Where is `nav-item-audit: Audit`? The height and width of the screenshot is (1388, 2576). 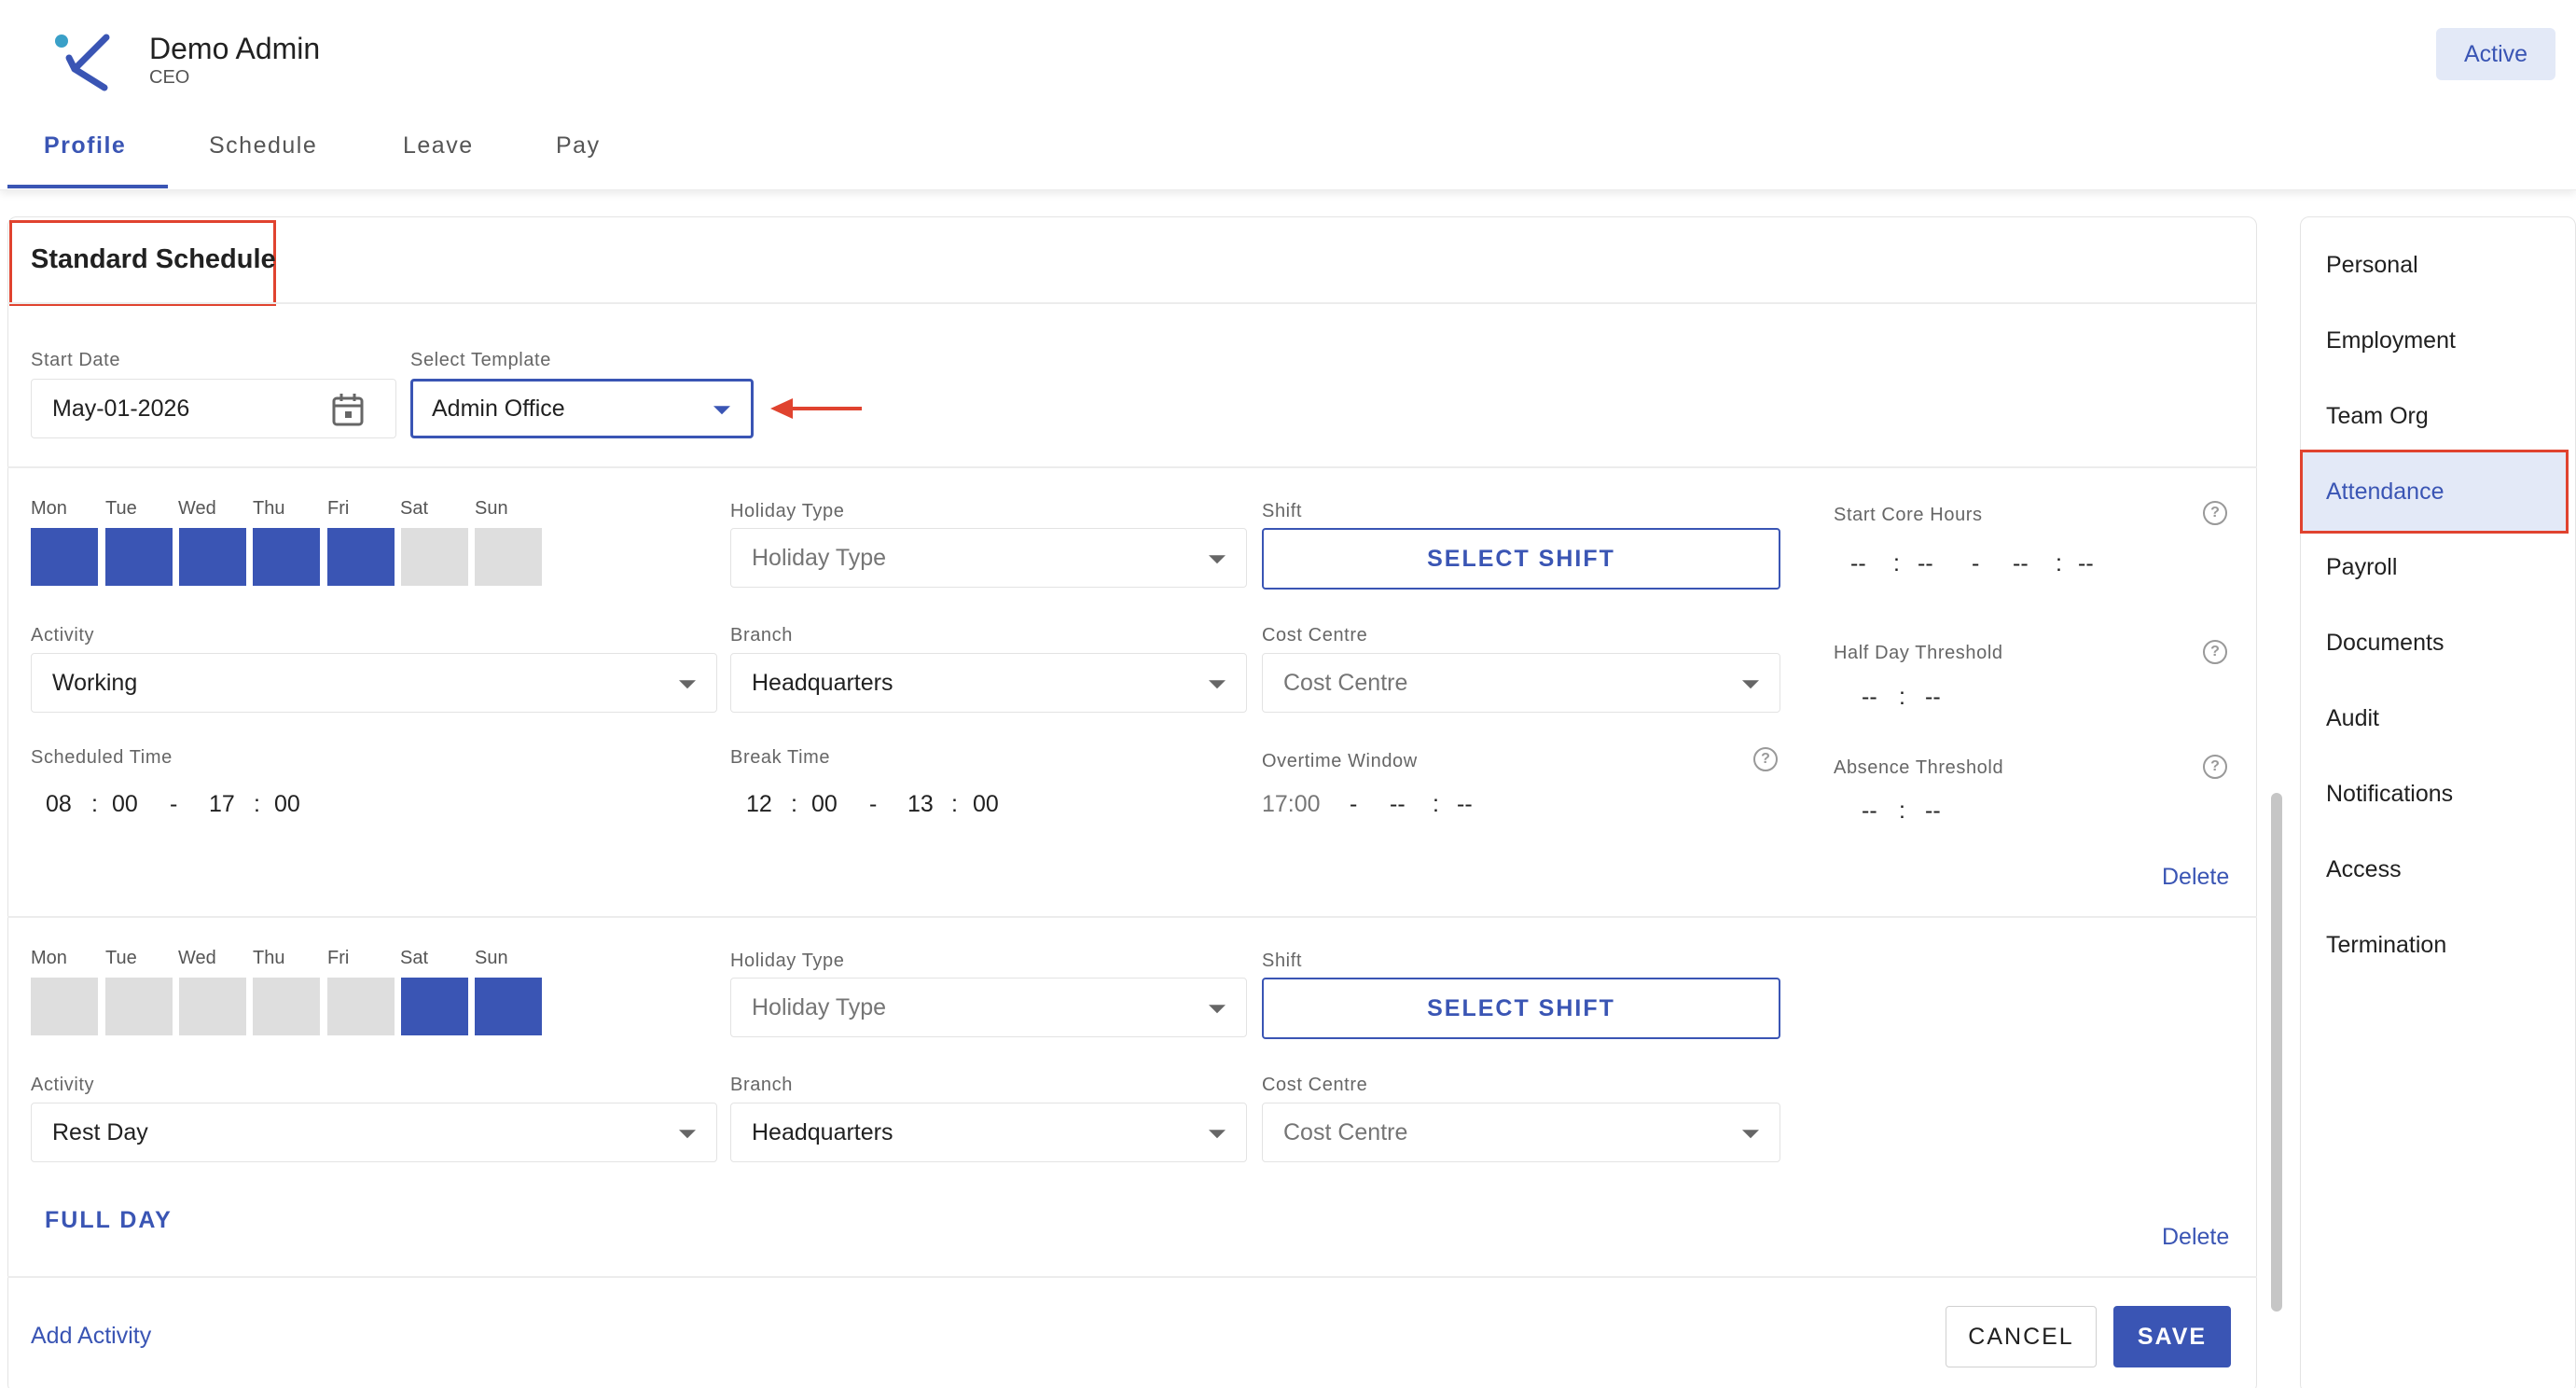
nav-item-audit: Audit is located at coordinates (2352, 718).